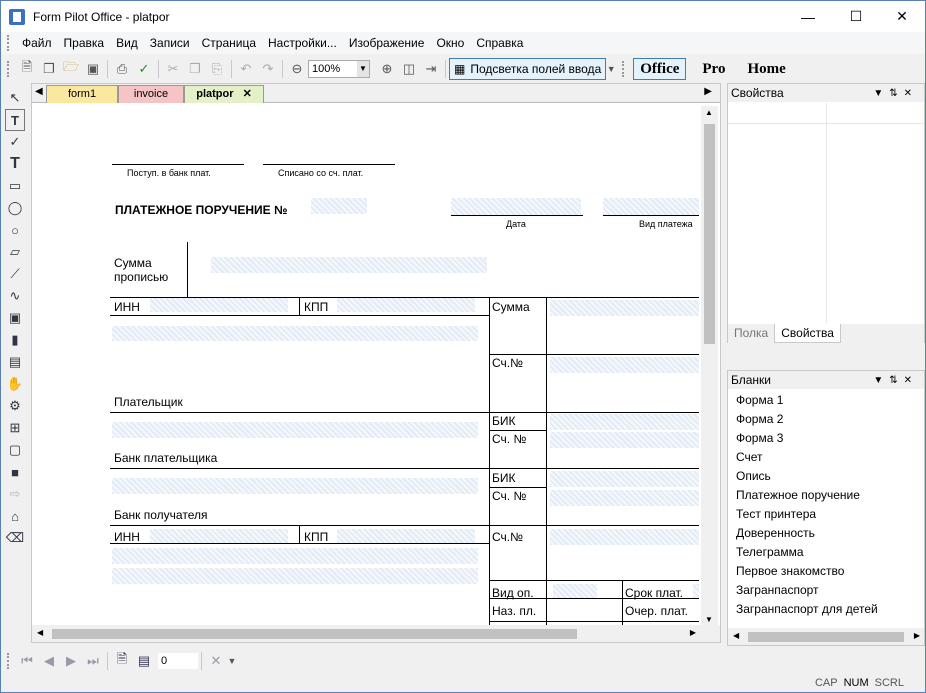 This screenshot has height=693, width=926. Describe the element at coordinates (15, 252) in the screenshot. I see `polygon-icon: ▱` at that location.